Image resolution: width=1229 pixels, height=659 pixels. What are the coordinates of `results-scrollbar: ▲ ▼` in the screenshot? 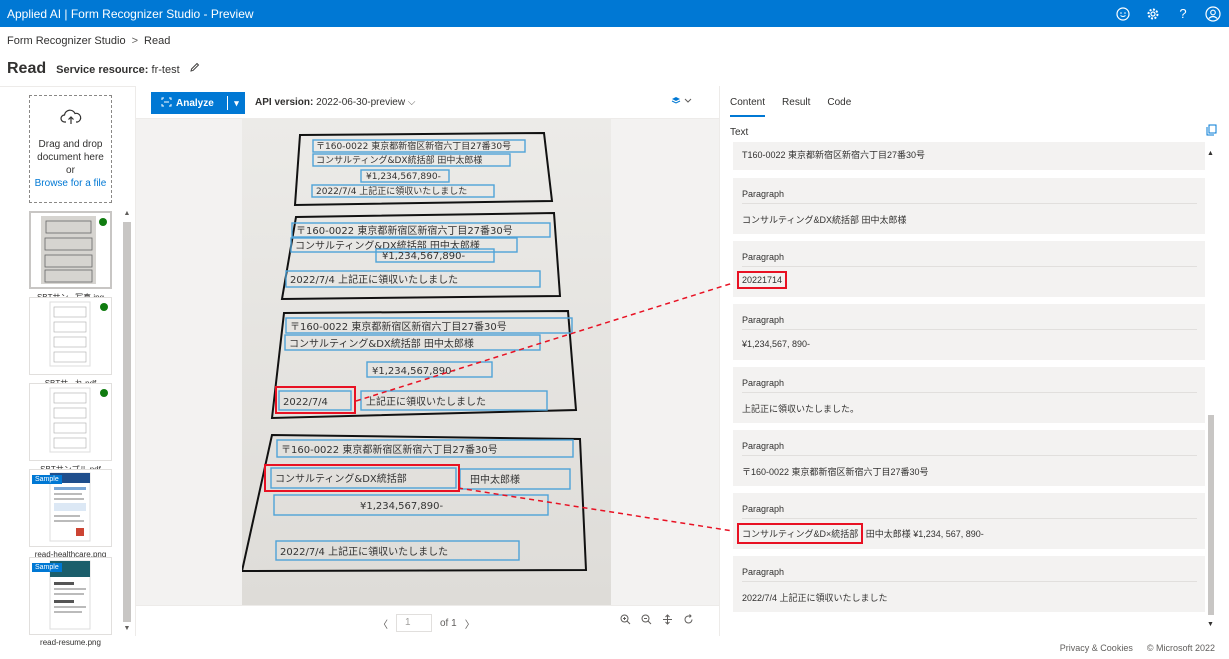 It's located at (1211, 389).